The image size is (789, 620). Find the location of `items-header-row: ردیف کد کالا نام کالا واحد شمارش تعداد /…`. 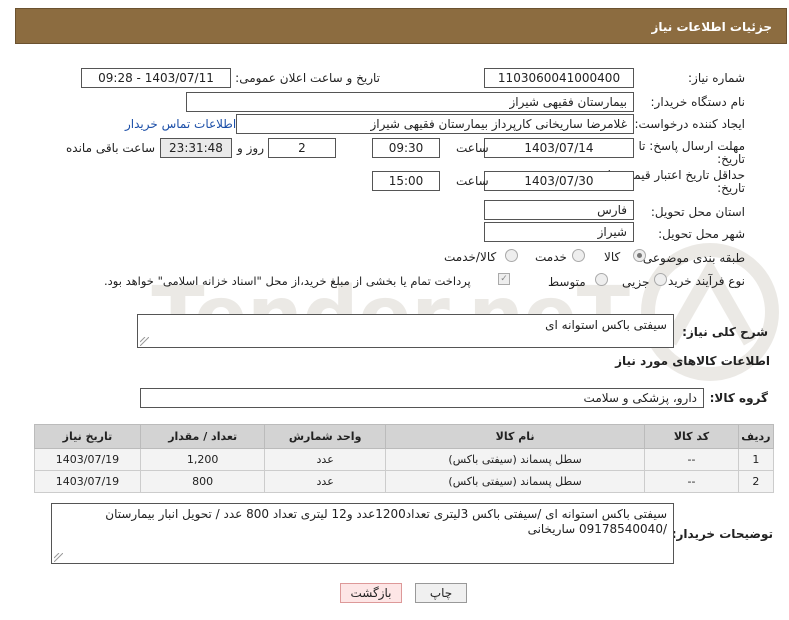

items-header-row: ردیف کد کالا نام کالا واحد شمارش تعداد /… is located at coordinates (404, 436).